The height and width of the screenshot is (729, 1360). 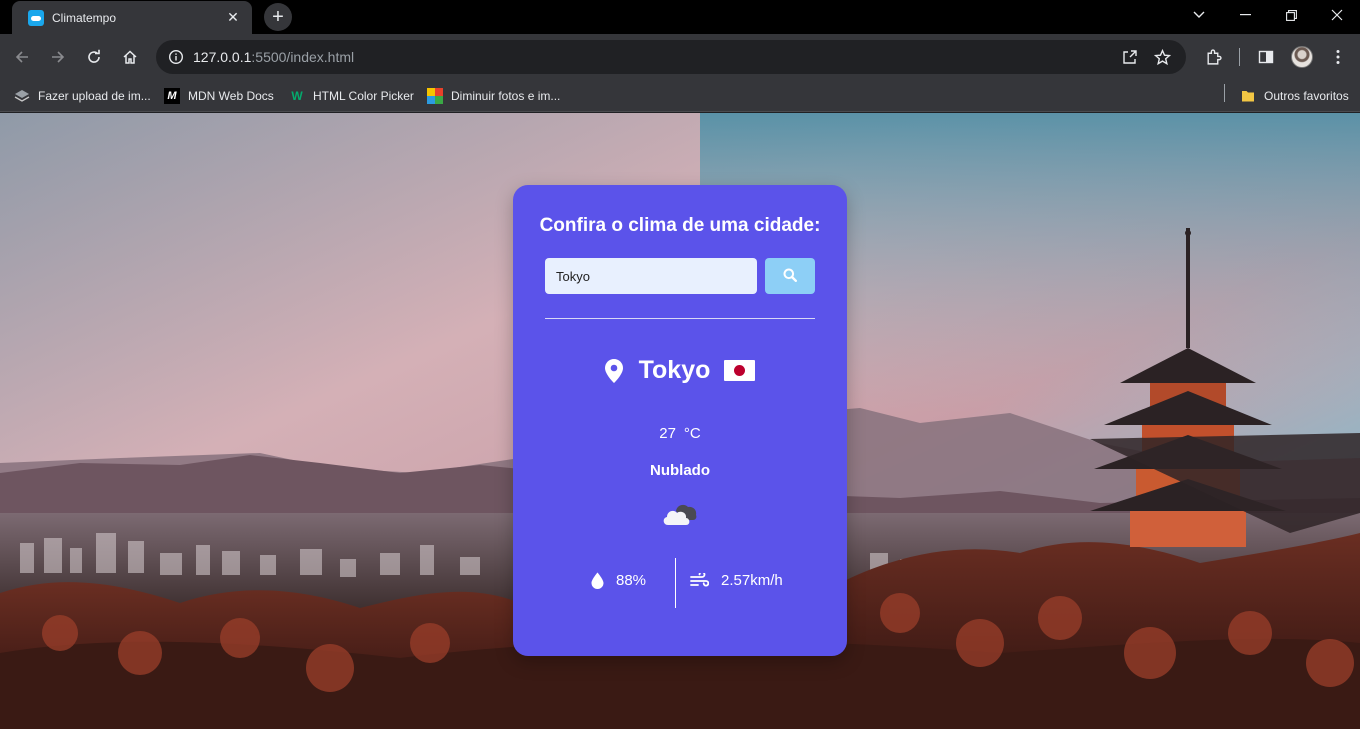 I want to click on cloudy-icon, so click(x=680, y=514).